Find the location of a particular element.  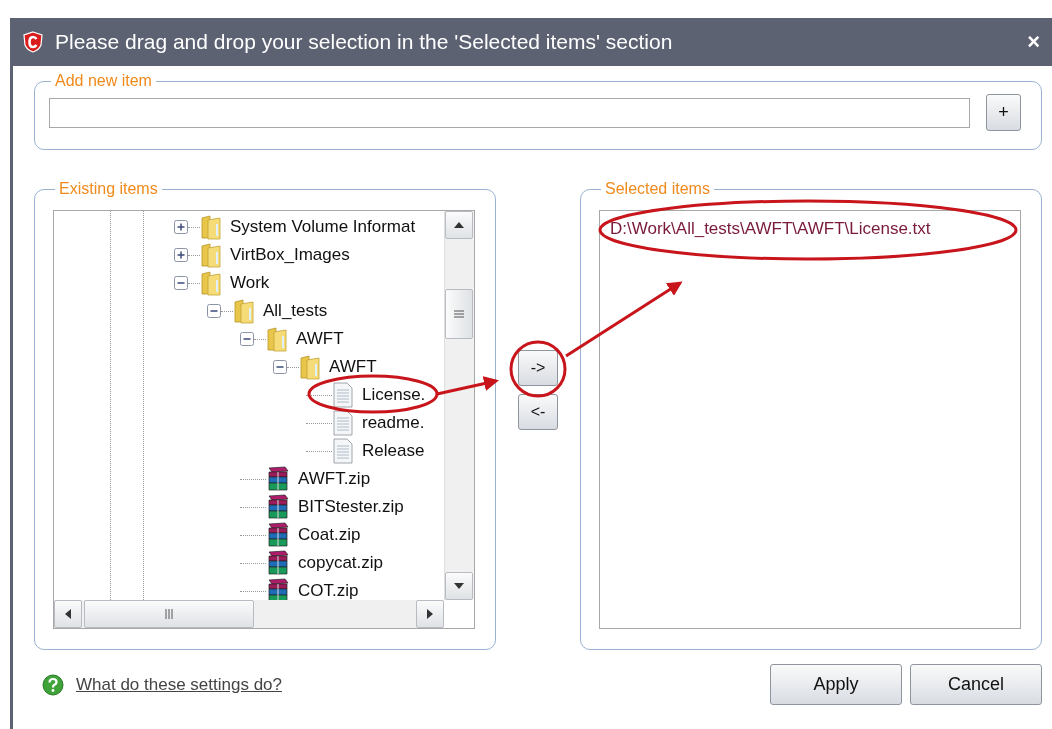

folder-name: Work is located at coordinates (250, 283).